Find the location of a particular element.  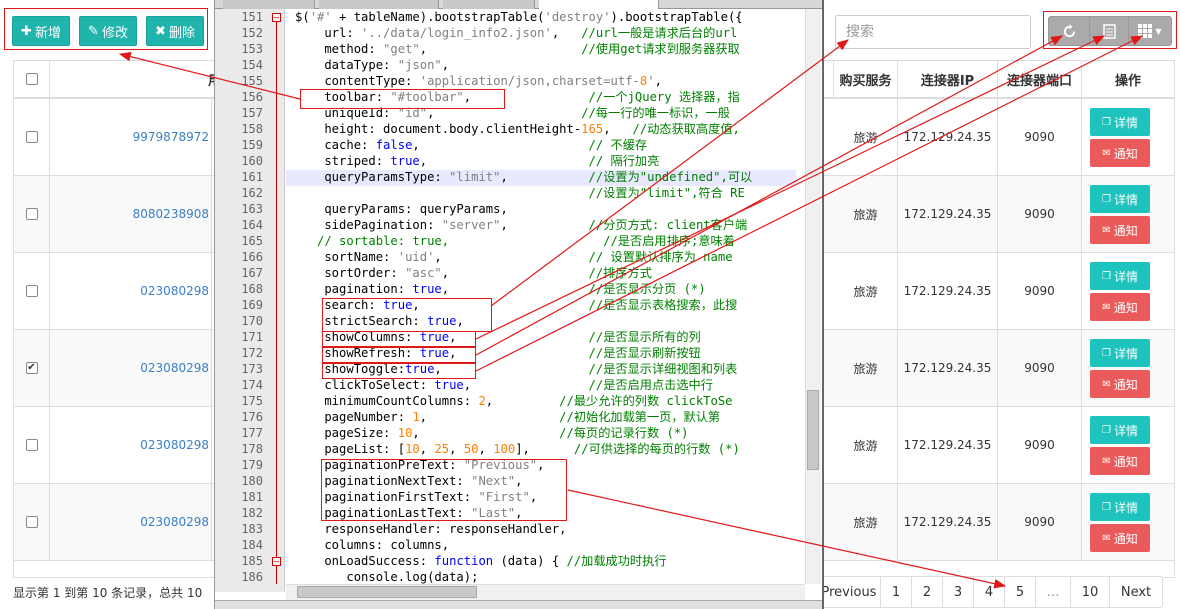

vertical-scroll-thumb is located at coordinates (813, 430).